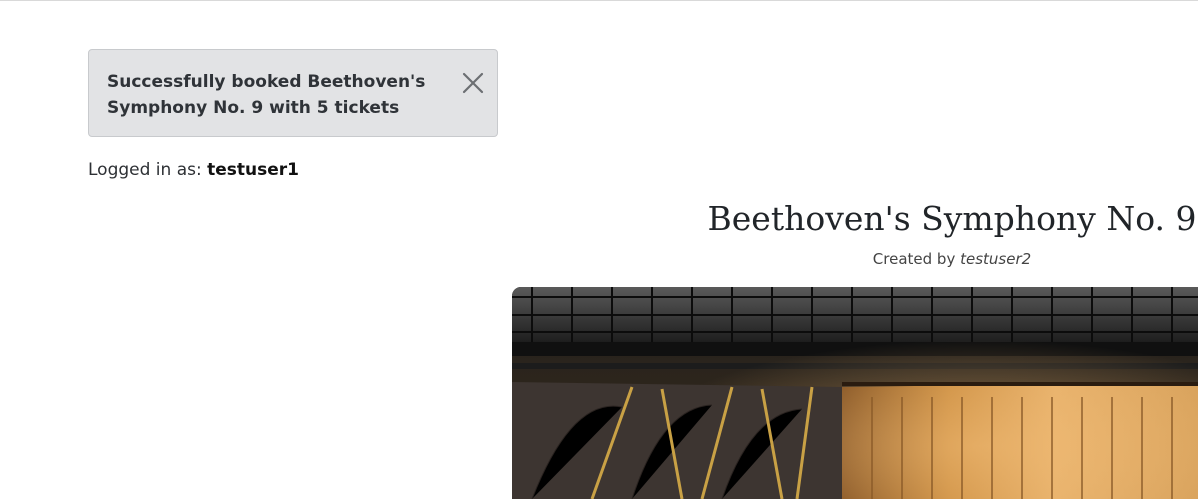 This screenshot has height=499, width=1198. I want to click on logged-in-username: testuser1, so click(253, 170).